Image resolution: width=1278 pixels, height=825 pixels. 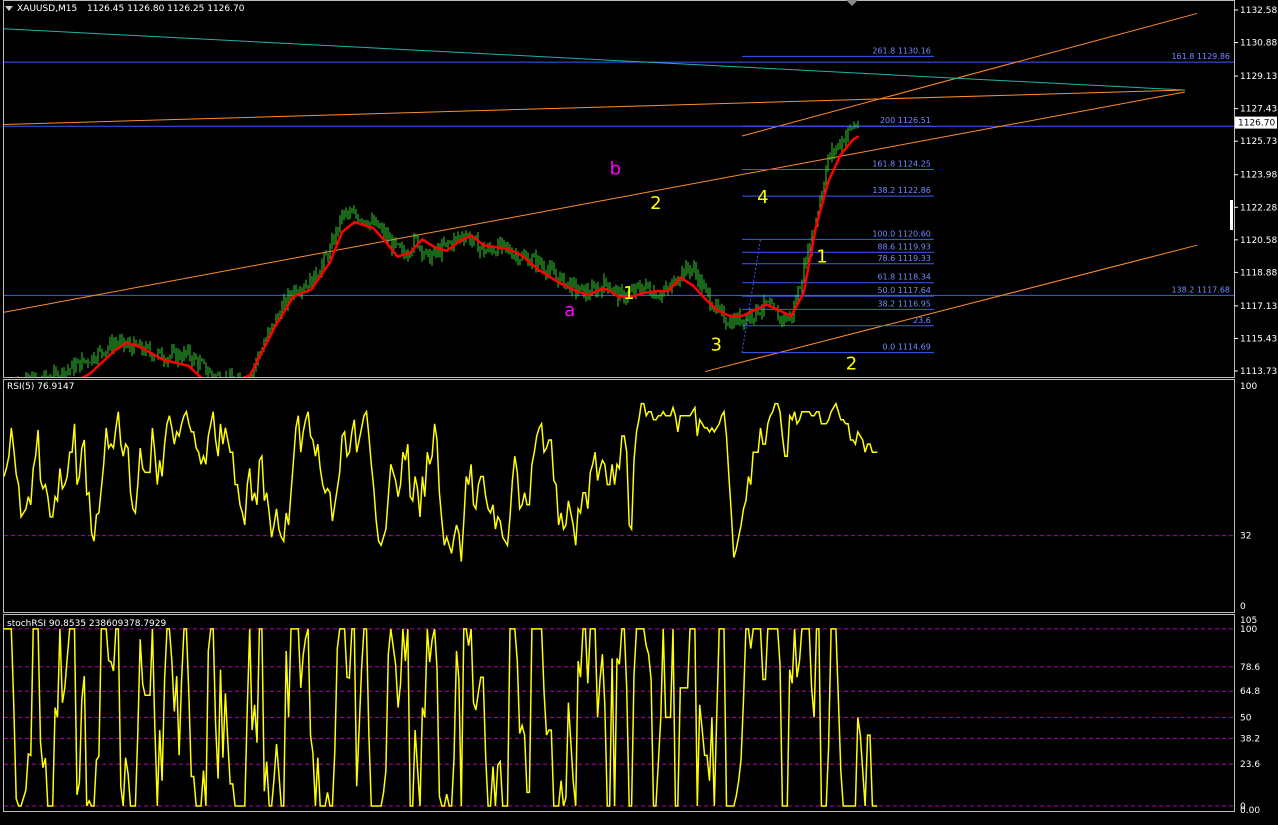 What do you see at coordinates (9, 8) in the screenshot?
I see `chevron-down-icon` at bounding box center [9, 8].